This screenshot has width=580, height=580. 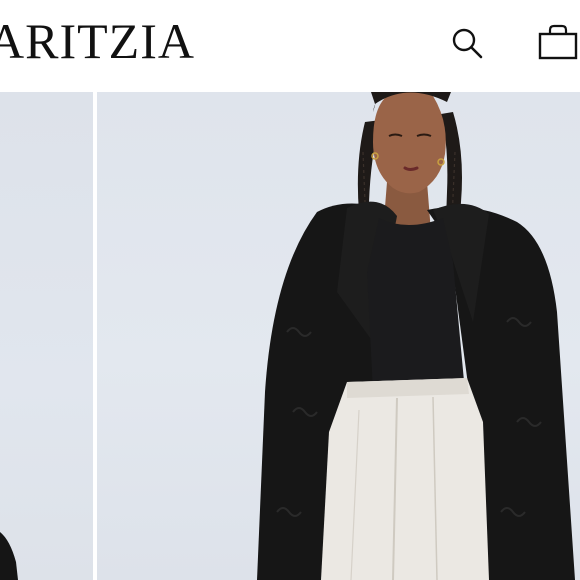 I want to click on shopping-bag-icon, so click(x=558, y=42).